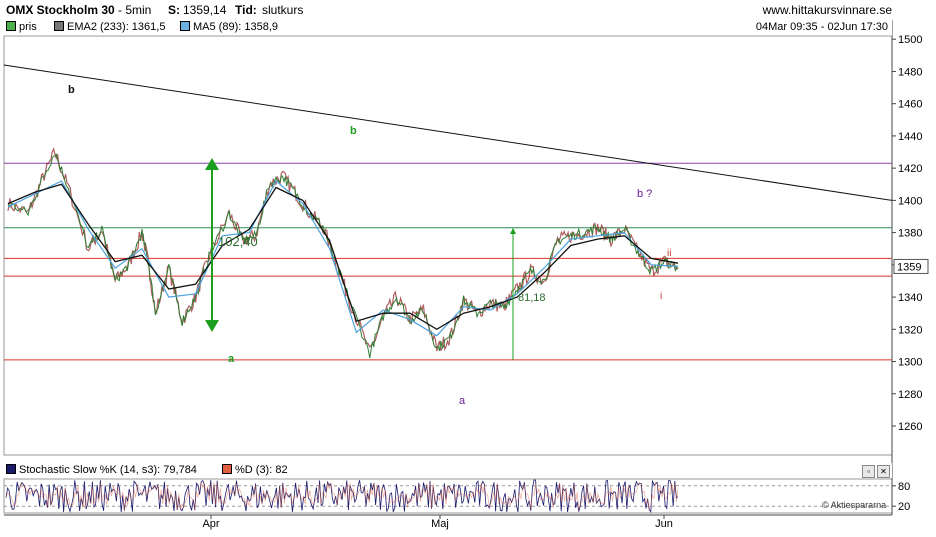 The width and height of the screenshot is (936, 537). I want to click on legend-item-ma: MA5 (89): 1358,9, so click(229, 27).